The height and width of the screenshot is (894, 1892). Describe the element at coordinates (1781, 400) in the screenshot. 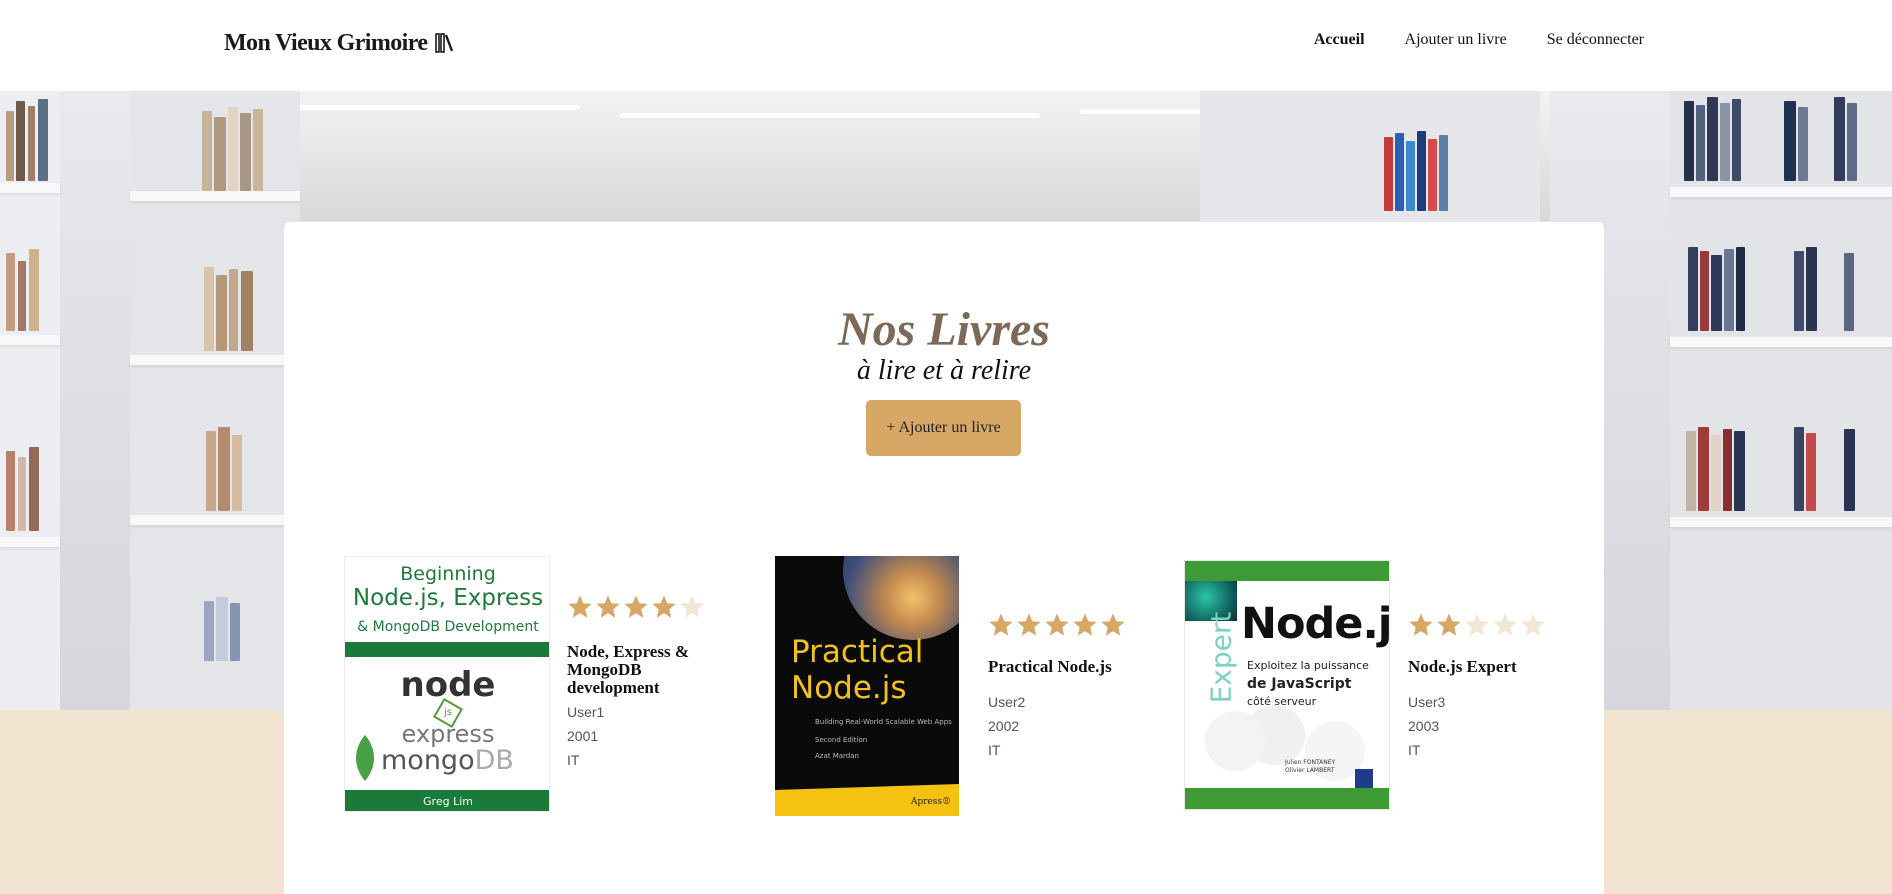

I see `shelf-right` at that location.